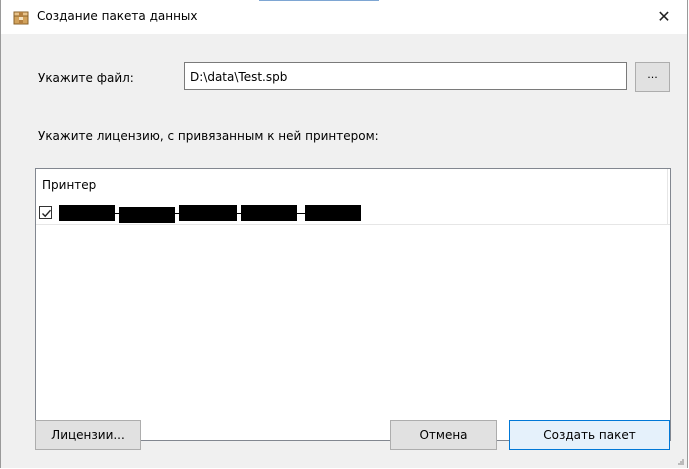  I want to click on file-label: Укажите файл:, so click(86, 78).